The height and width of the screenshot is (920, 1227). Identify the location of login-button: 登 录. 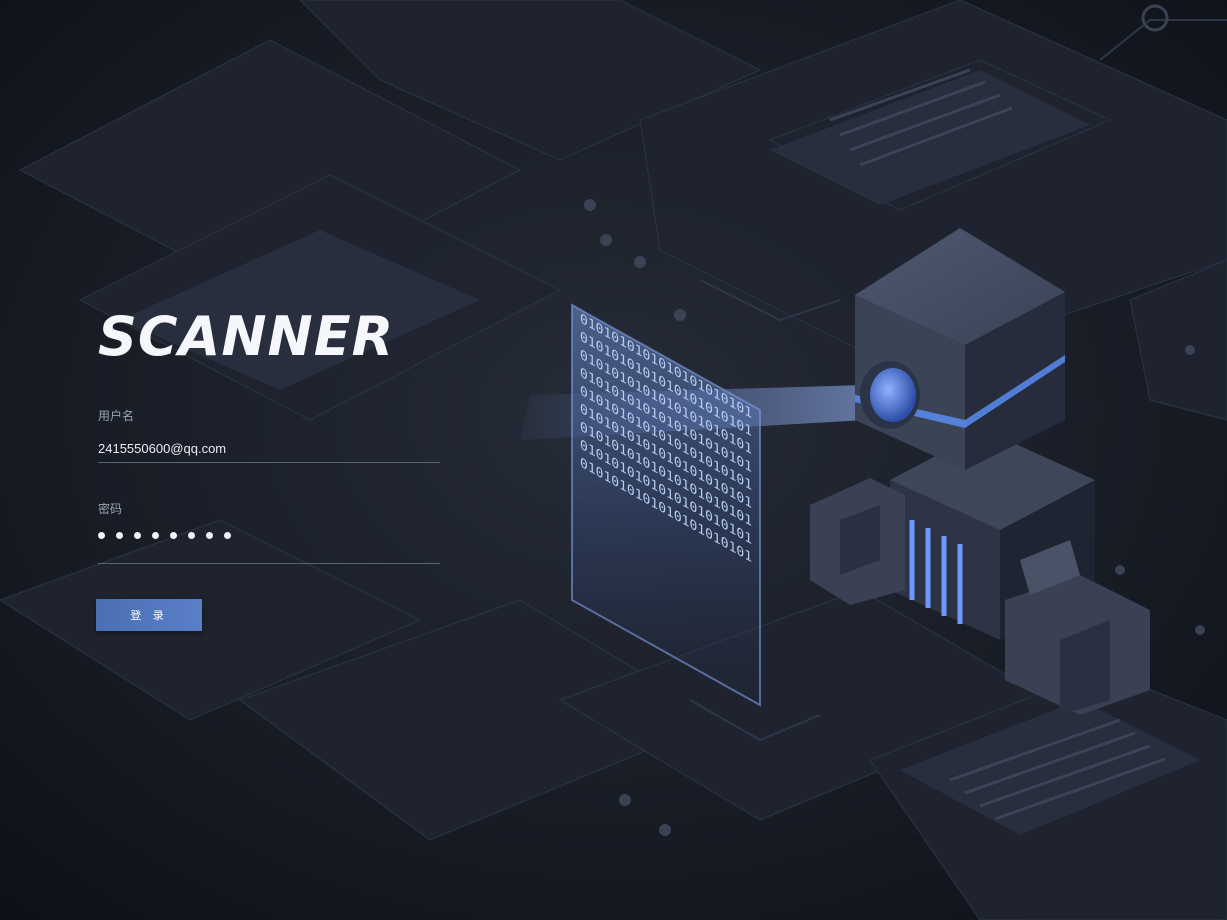
(149, 615).